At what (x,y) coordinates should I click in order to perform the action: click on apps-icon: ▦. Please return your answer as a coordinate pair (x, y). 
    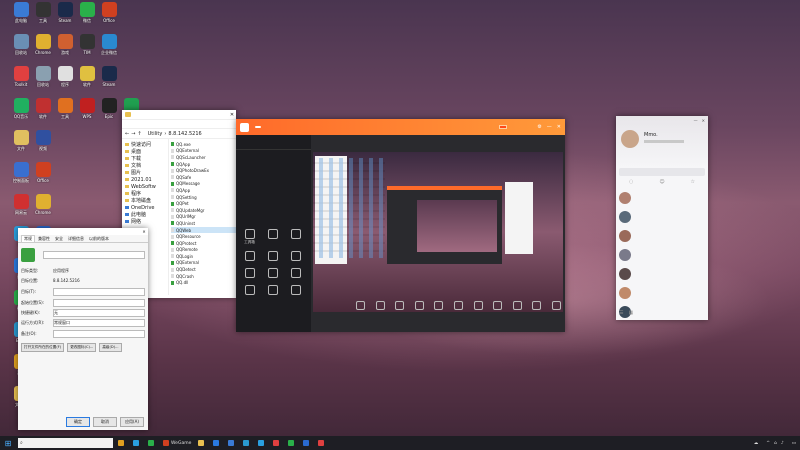
    Looking at the image, I should click on (630, 313).